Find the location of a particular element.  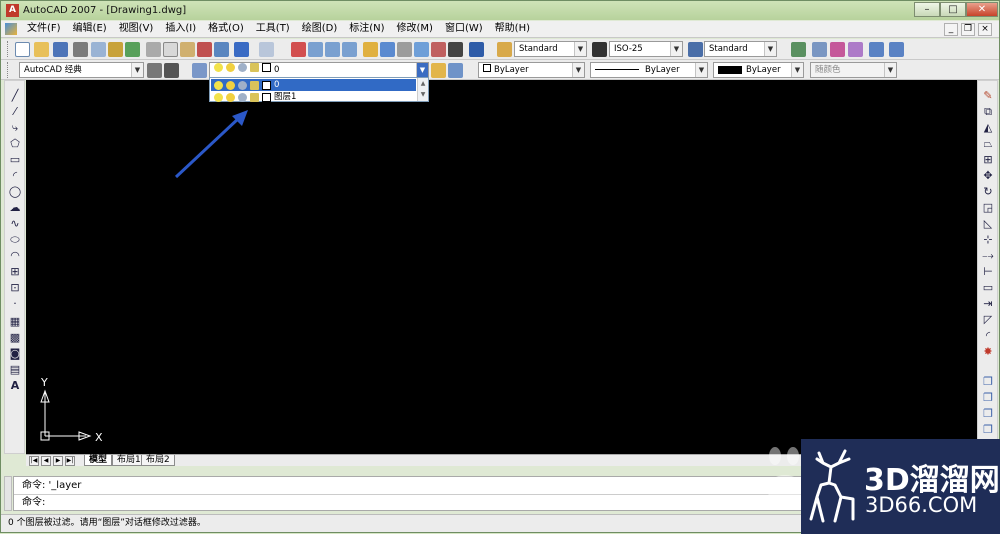

menu-modify: 修改(M) is located at coordinates (415, 29).